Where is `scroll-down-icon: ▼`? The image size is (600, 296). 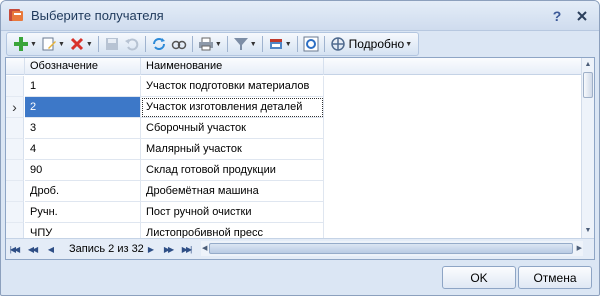 scroll-down-icon: ▼ is located at coordinates (588, 230).